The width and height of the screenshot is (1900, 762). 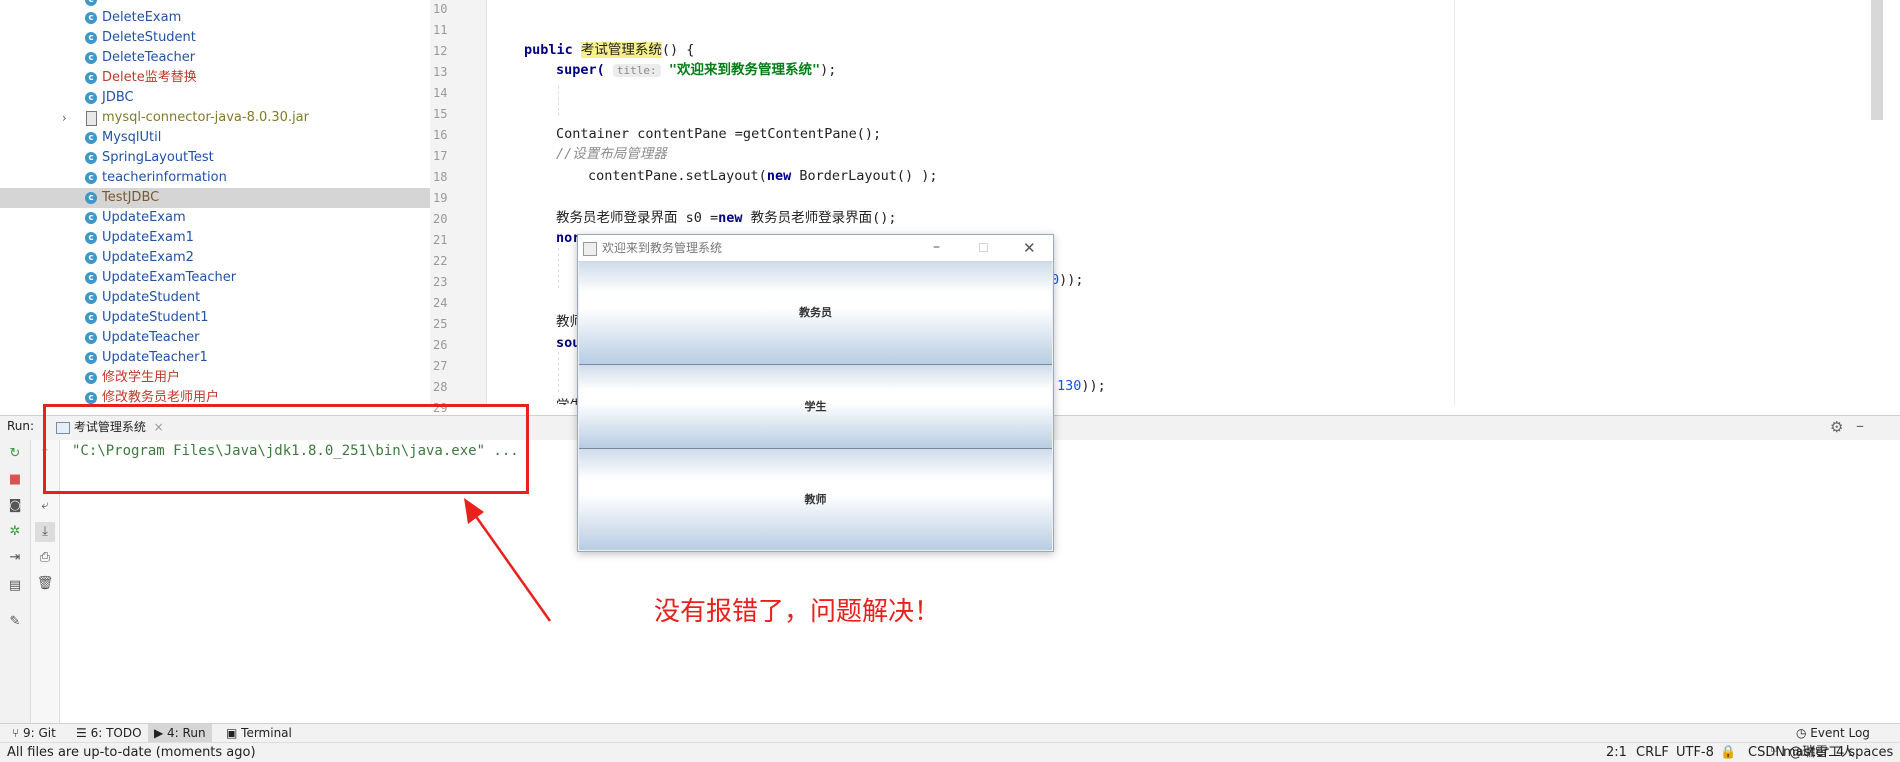 I want to click on tree-item: c UpdateStudent1, so click(x=215, y=318).